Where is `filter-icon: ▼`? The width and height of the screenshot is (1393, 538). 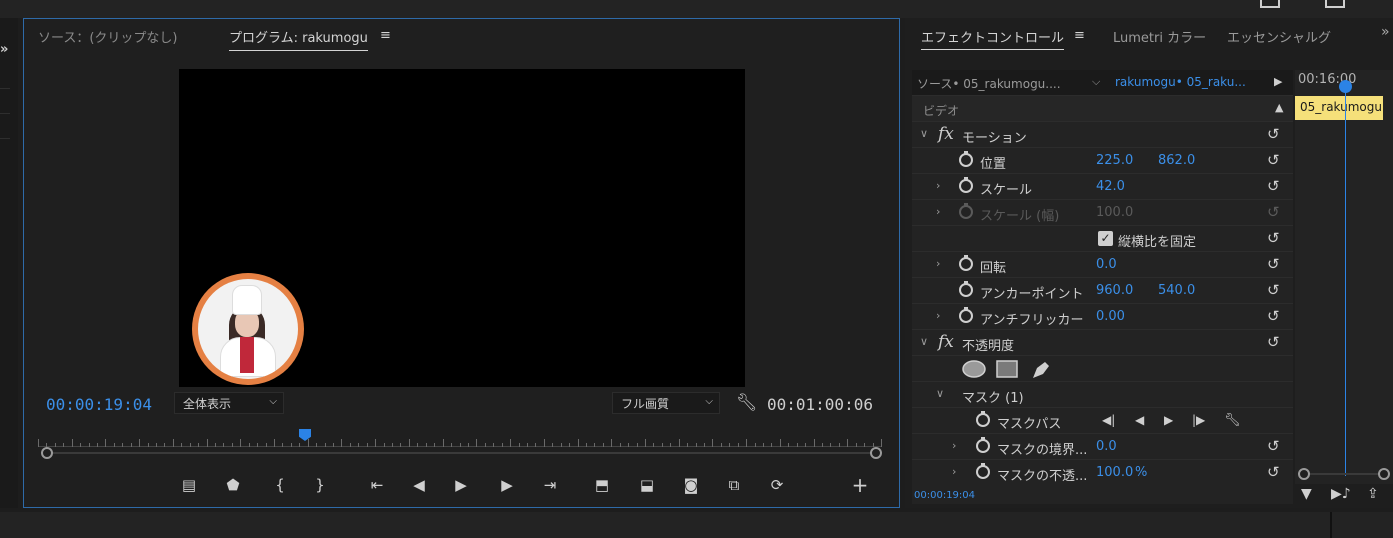 filter-icon: ▼ is located at coordinates (1306, 494).